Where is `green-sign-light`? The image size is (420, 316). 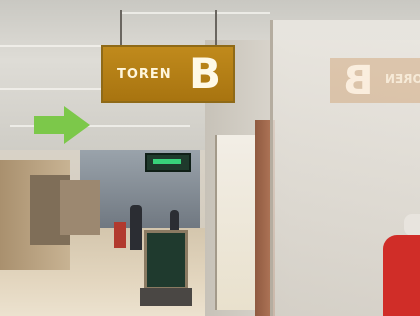 green-sign-light is located at coordinates (167, 161).